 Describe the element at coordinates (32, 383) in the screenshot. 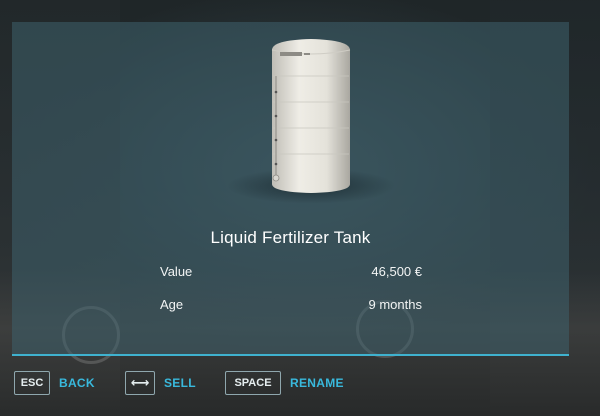

I see `esc-key-icon: ESC` at that location.